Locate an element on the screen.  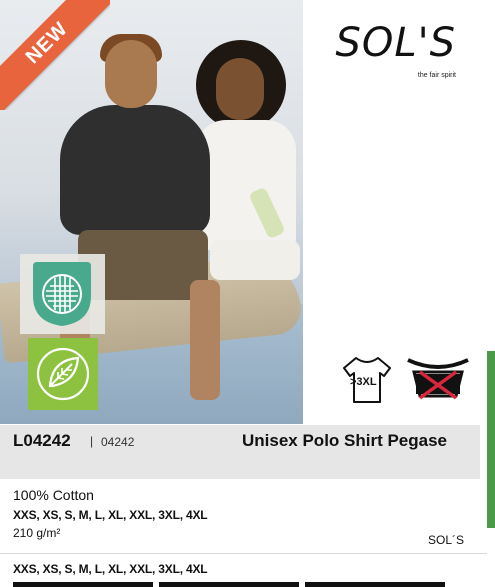
feature-icons is located at coordinates (62, 334).